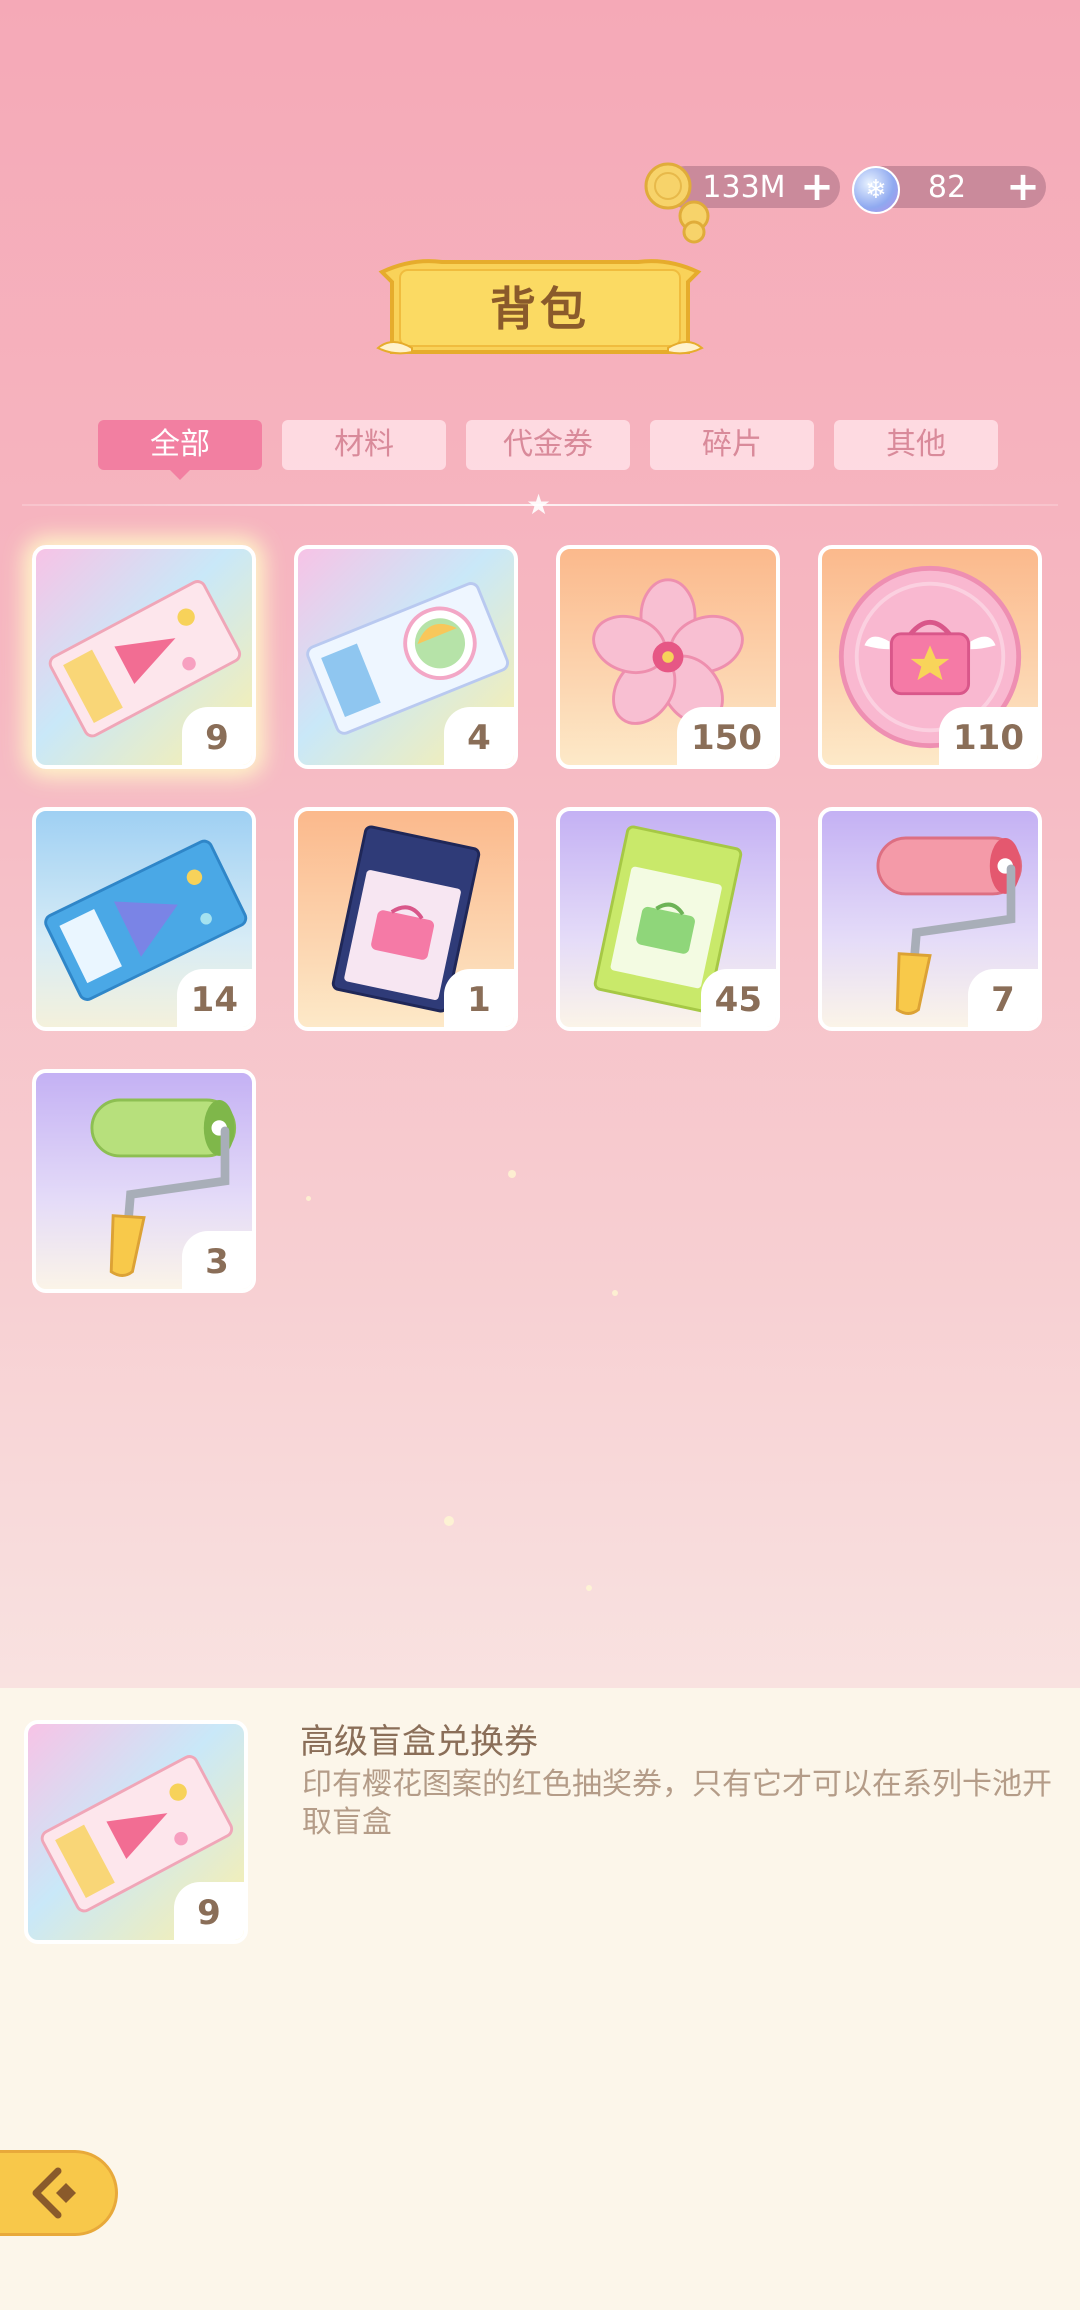  I want to click on tab-fragments: 碎片, so click(732, 445).